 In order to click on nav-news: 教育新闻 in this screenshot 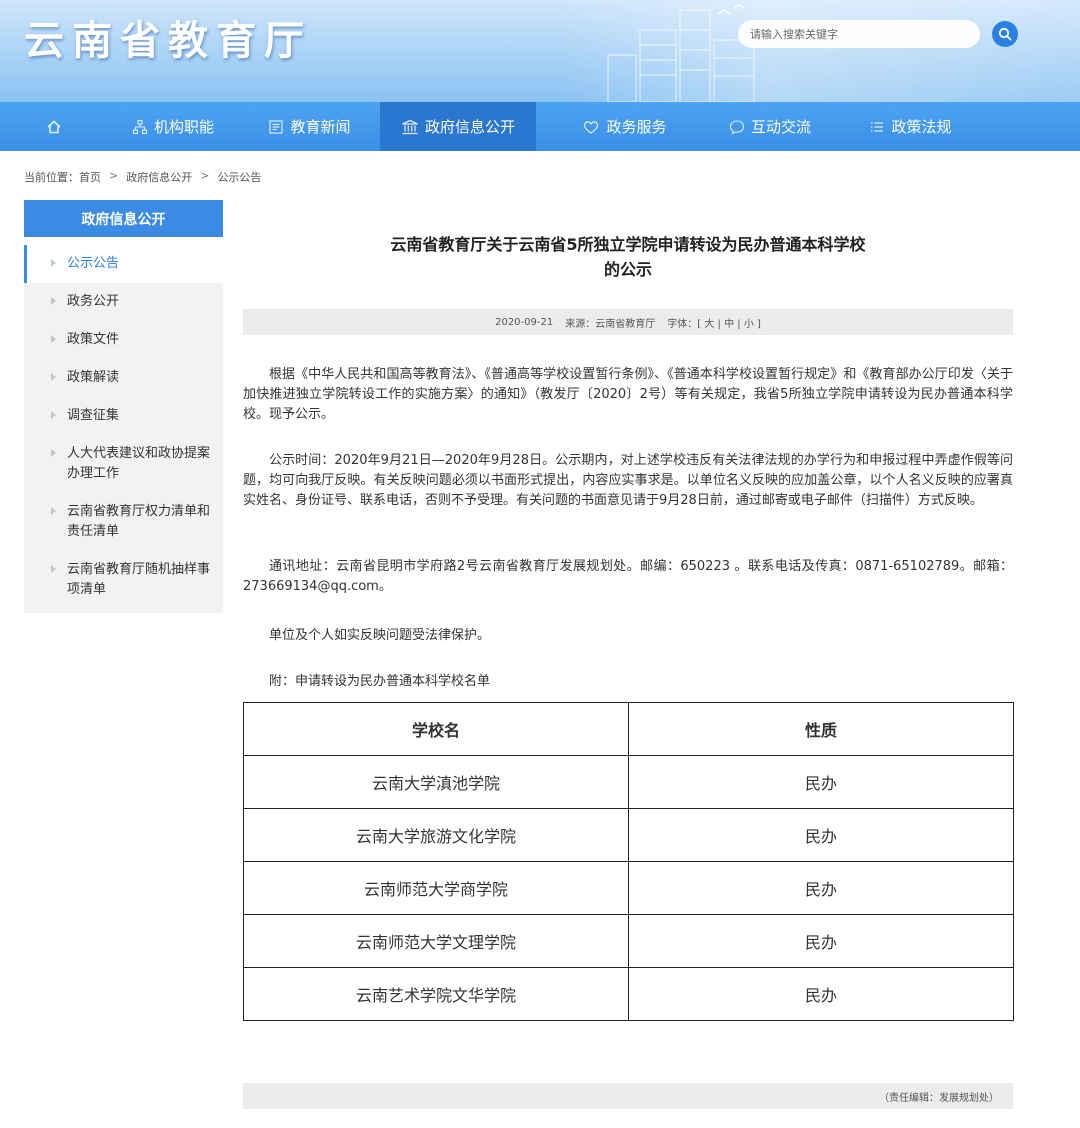, I will do `click(309, 126)`.